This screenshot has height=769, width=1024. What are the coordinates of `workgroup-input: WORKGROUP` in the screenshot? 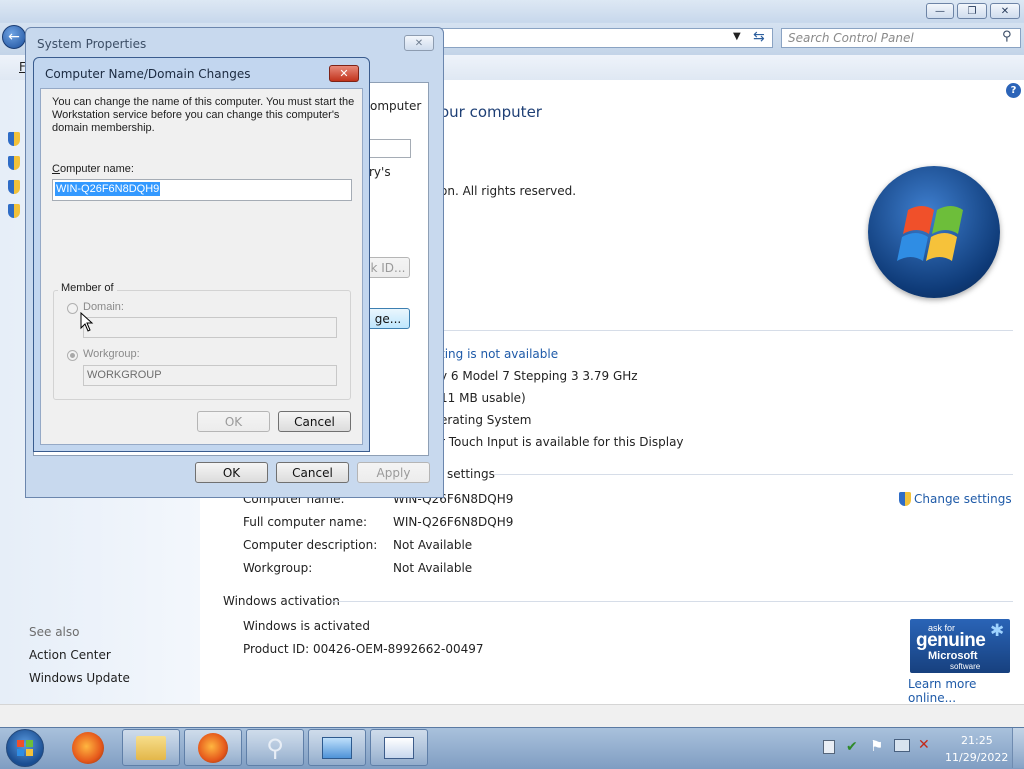 It's located at (210, 375).